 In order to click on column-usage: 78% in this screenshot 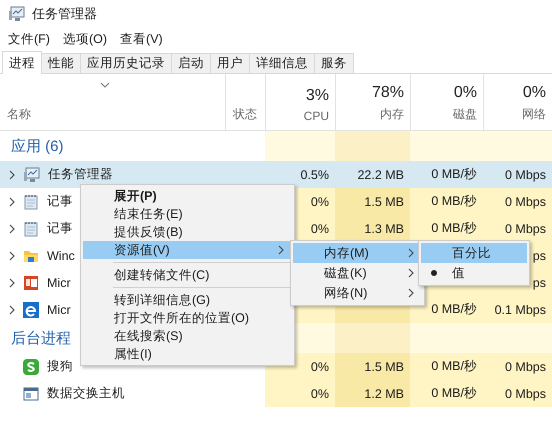, I will do `click(388, 93)`.